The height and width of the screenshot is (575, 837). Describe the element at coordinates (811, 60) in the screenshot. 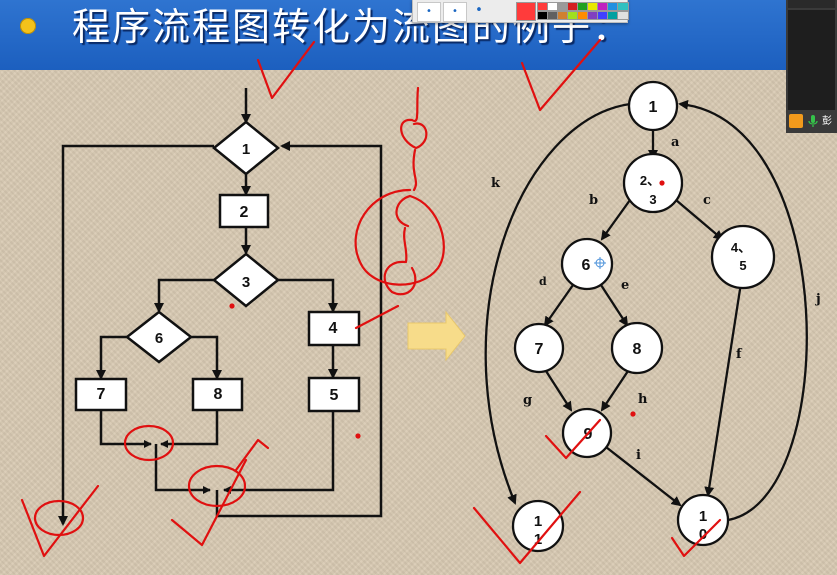

I see `video-feed` at that location.